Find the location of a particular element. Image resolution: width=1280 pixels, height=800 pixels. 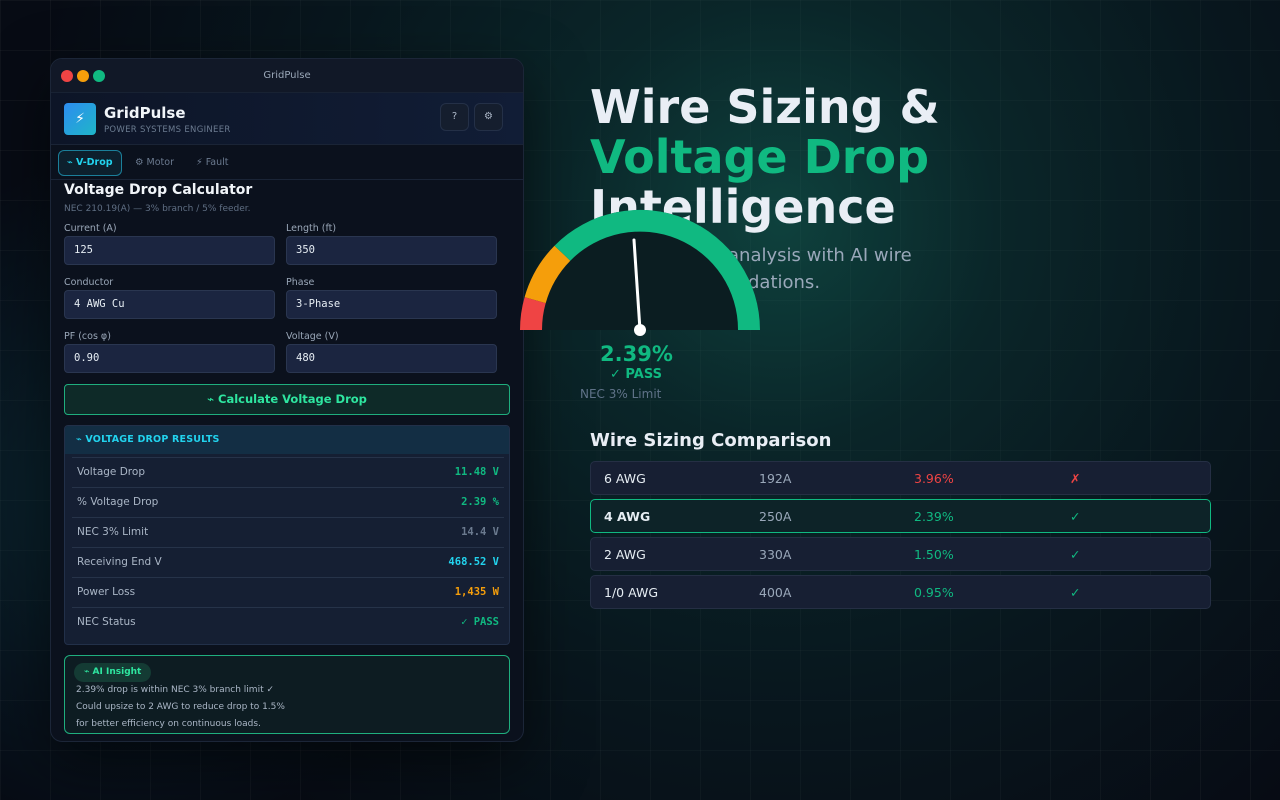

voltage-drop-gauge is located at coordinates (640, 272).